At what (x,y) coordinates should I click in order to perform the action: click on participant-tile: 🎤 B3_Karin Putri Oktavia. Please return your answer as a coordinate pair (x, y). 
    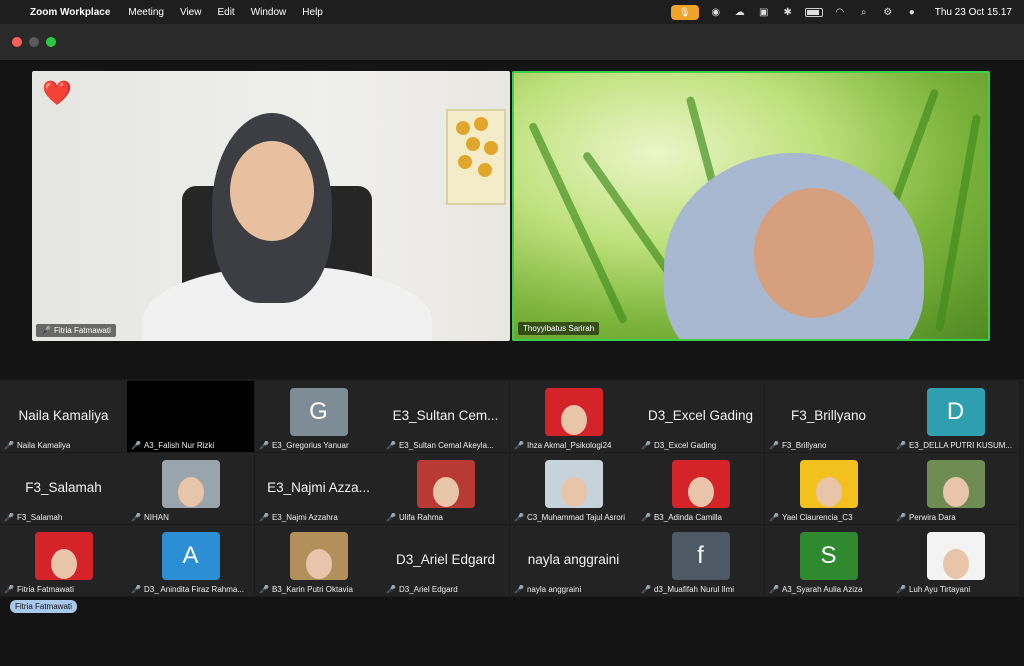
    Looking at the image, I should click on (318, 560).